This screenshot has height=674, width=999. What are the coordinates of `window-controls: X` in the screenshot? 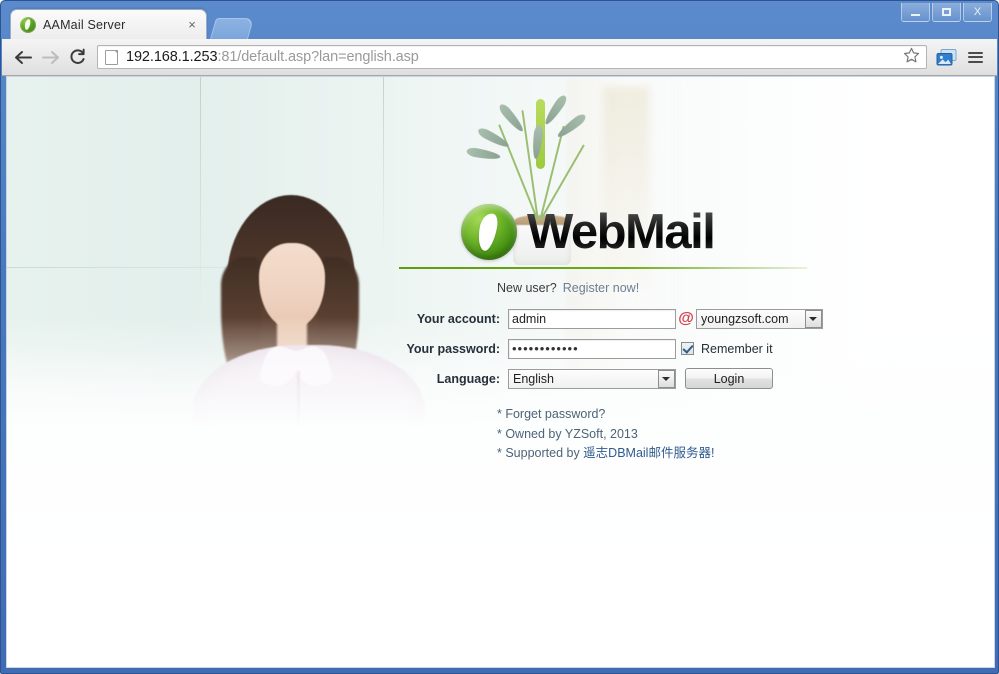 It's located at (946, 12).